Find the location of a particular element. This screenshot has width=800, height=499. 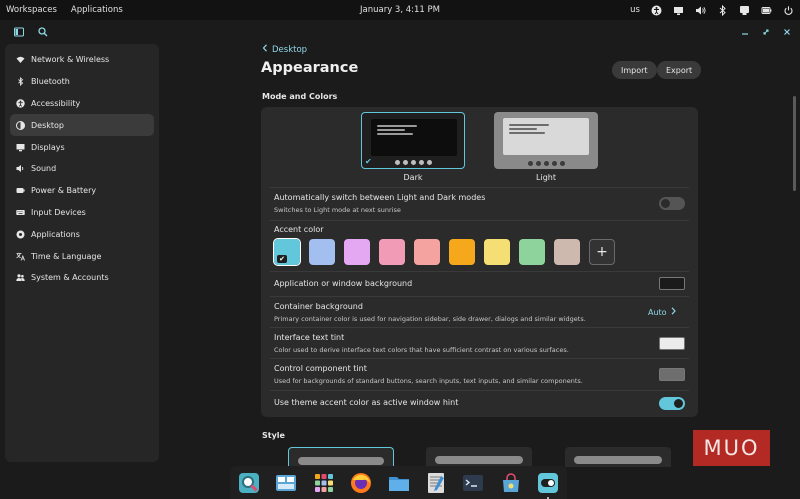

container-background-dropdown: Auto is located at coordinates (662, 312).